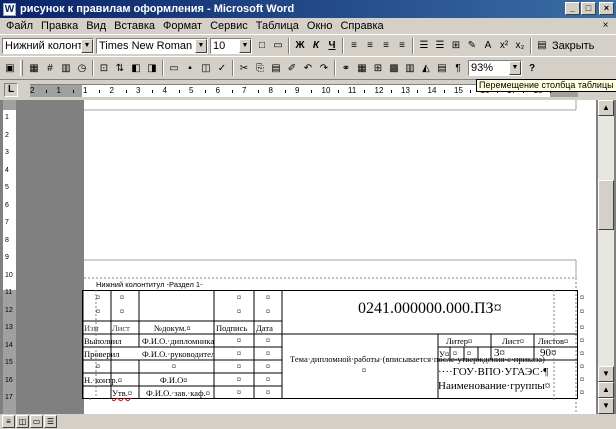 Image resolution: width=616 pixels, height=429 pixels. What do you see at coordinates (504, 46) in the screenshot?
I see `superscript-icon: x²` at bounding box center [504, 46].